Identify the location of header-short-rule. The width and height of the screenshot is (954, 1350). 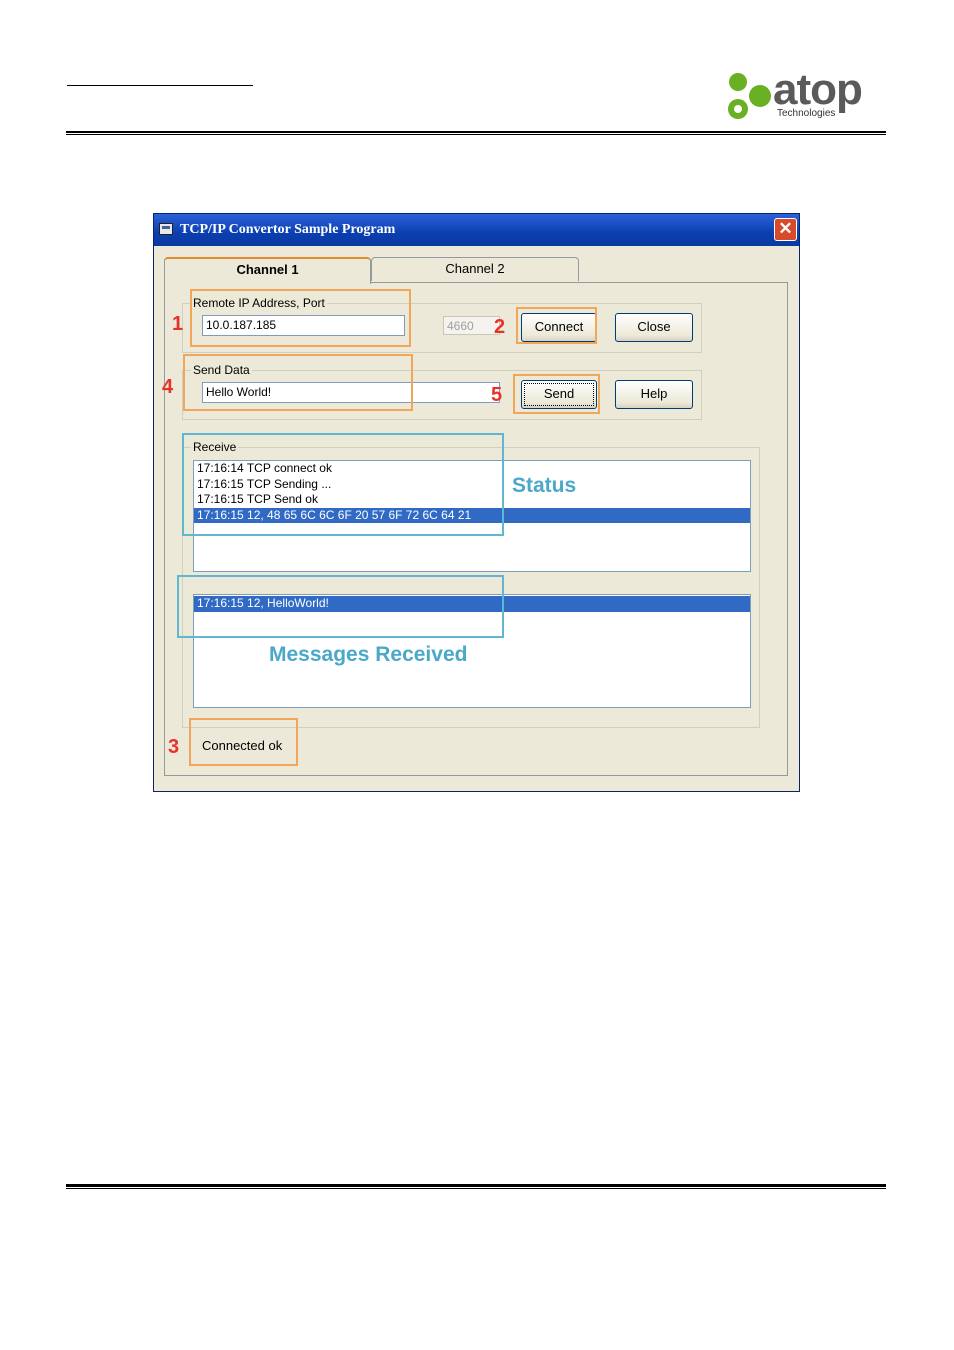
(160, 85).